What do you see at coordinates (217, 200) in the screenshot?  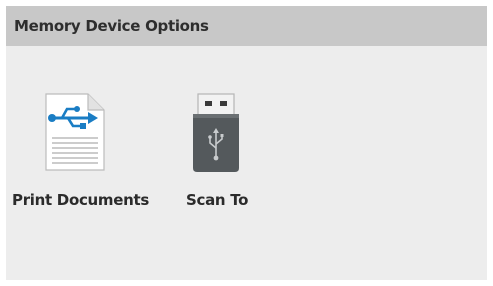 I see `scan-to-label: Scan To` at bounding box center [217, 200].